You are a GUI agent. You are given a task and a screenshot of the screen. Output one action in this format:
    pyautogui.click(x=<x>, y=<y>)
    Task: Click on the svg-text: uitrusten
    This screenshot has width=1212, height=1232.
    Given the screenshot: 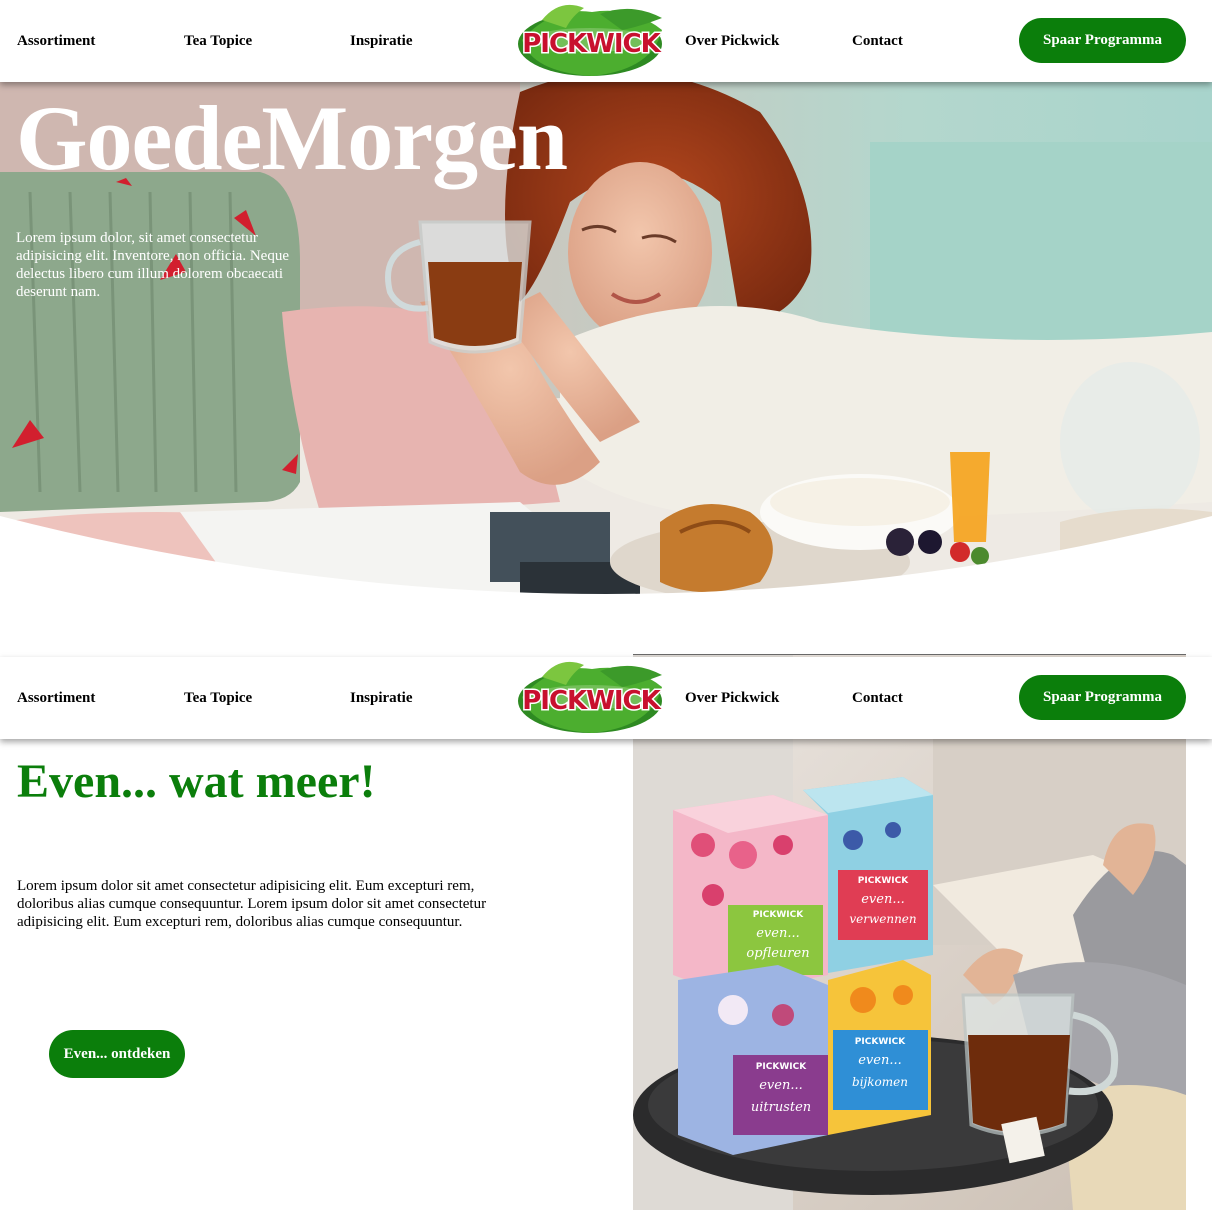 What is the action you would take?
    pyautogui.click(x=781, y=1107)
    